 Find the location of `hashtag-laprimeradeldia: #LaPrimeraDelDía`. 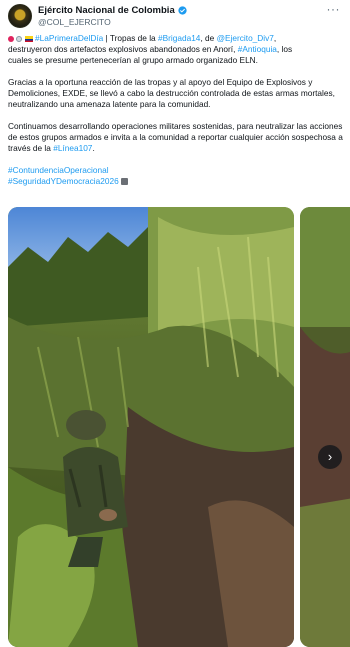

hashtag-laprimeradeldia: #LaPrimeraDelDía is located at coordinates (69, 38).